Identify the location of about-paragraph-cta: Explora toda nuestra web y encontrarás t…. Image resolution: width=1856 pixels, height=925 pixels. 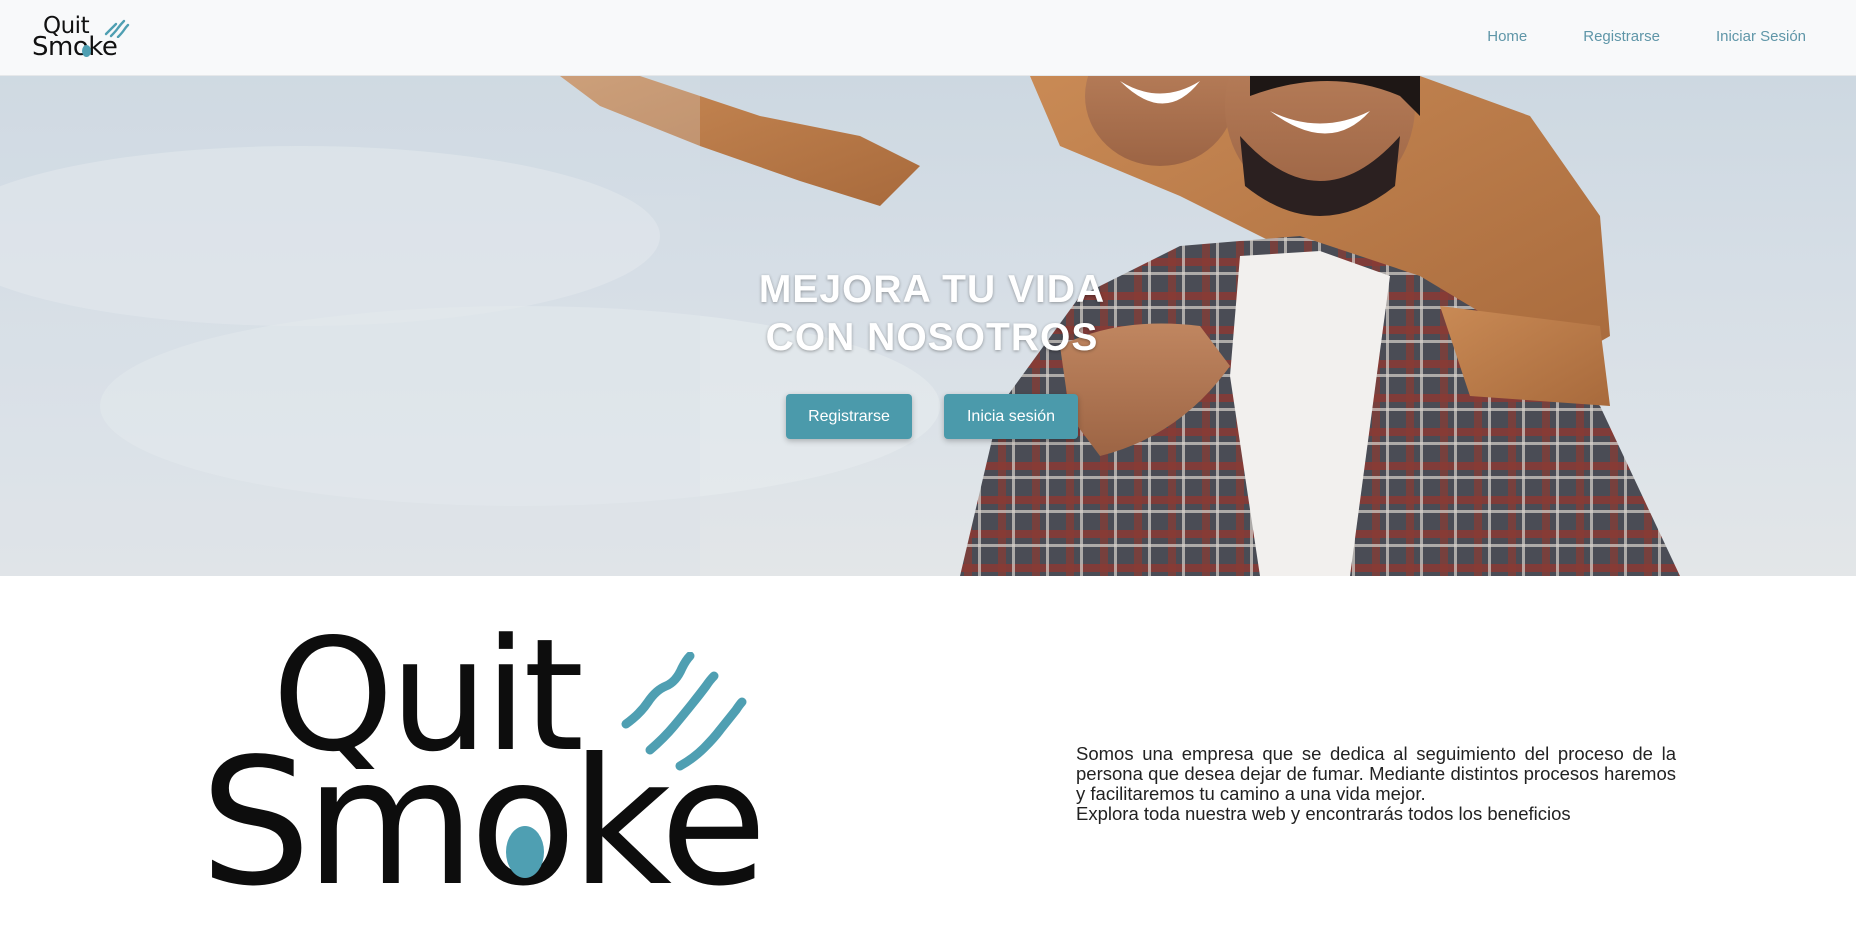
(1323, 813).